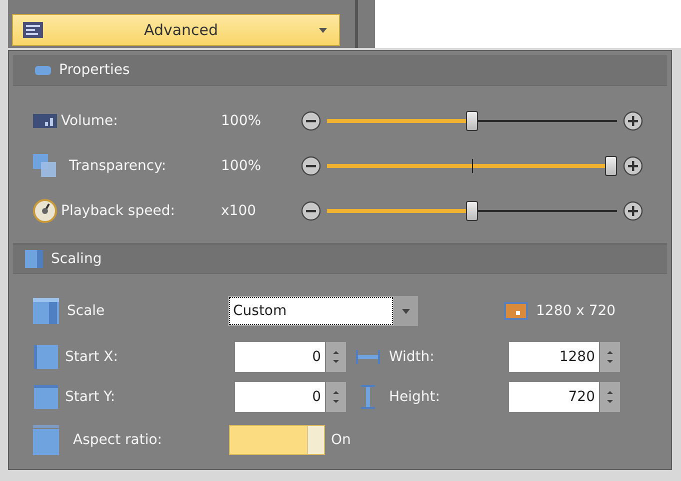  Describe the element at coordinates (239, 210) in the screenshot. I see `slider-value: x100` at that location.